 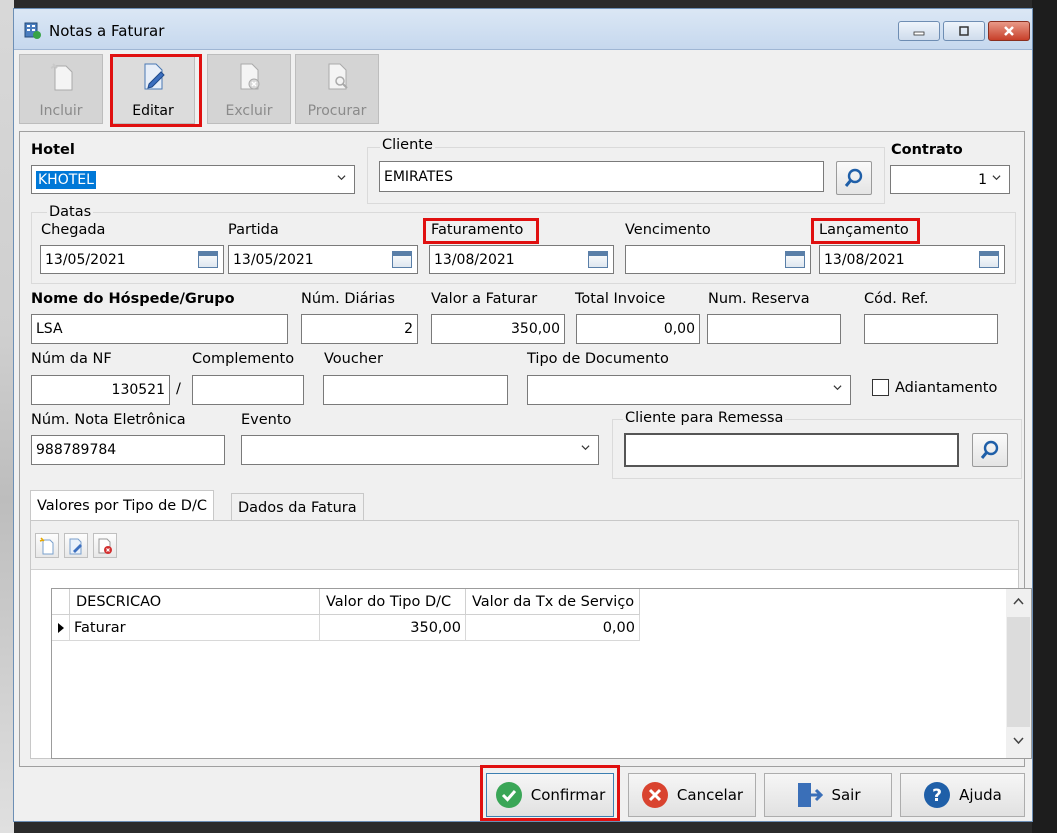 I want to click on contrato-label: Contrato, so click(x=927, y=150).